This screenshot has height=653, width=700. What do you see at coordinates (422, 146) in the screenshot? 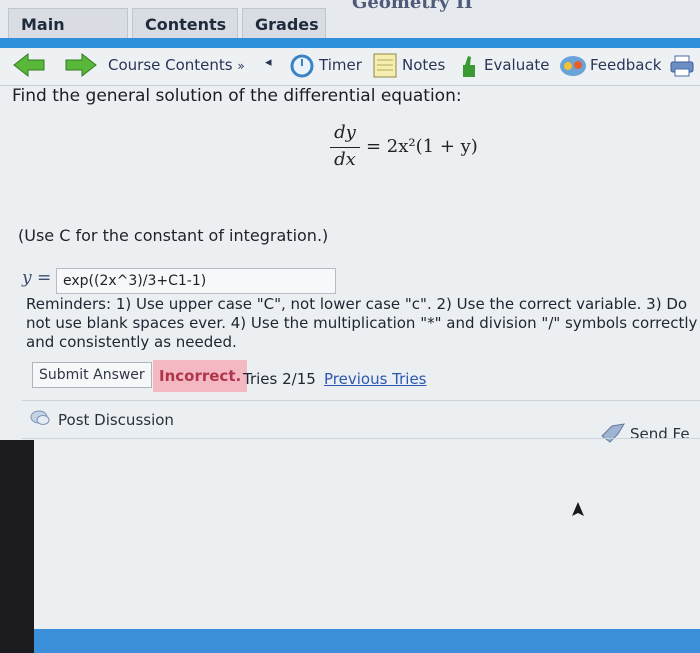
I see `equation-rhs: = 2x²(1 + y)` at bounding box center [422, 146].